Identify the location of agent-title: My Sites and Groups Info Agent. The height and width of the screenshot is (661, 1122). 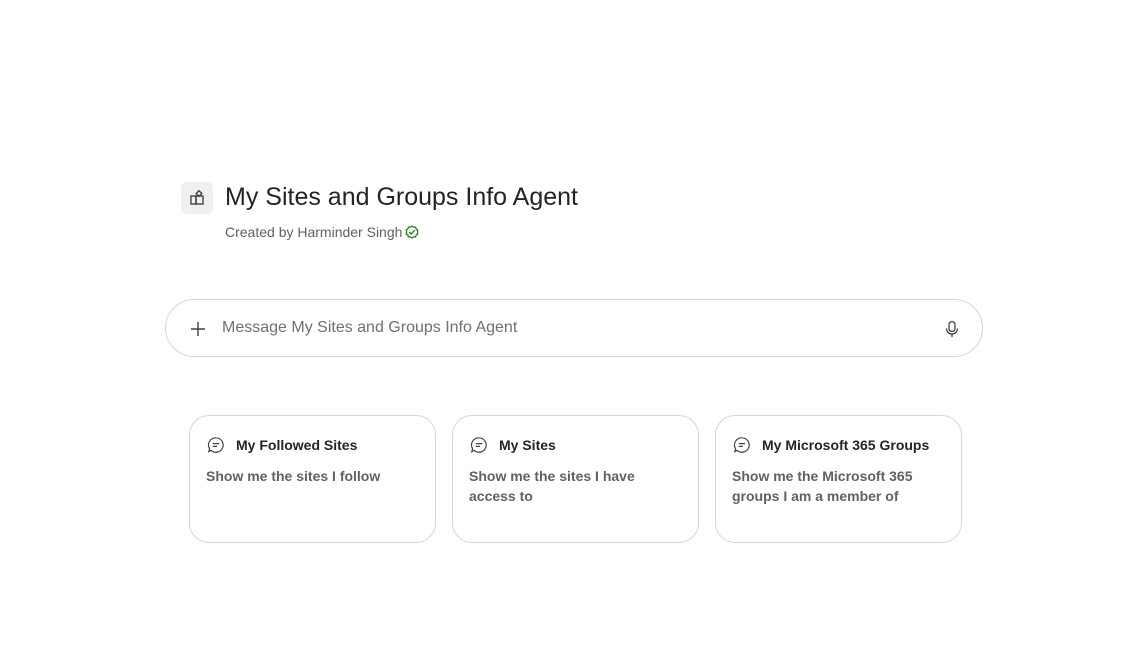
(401, 197).